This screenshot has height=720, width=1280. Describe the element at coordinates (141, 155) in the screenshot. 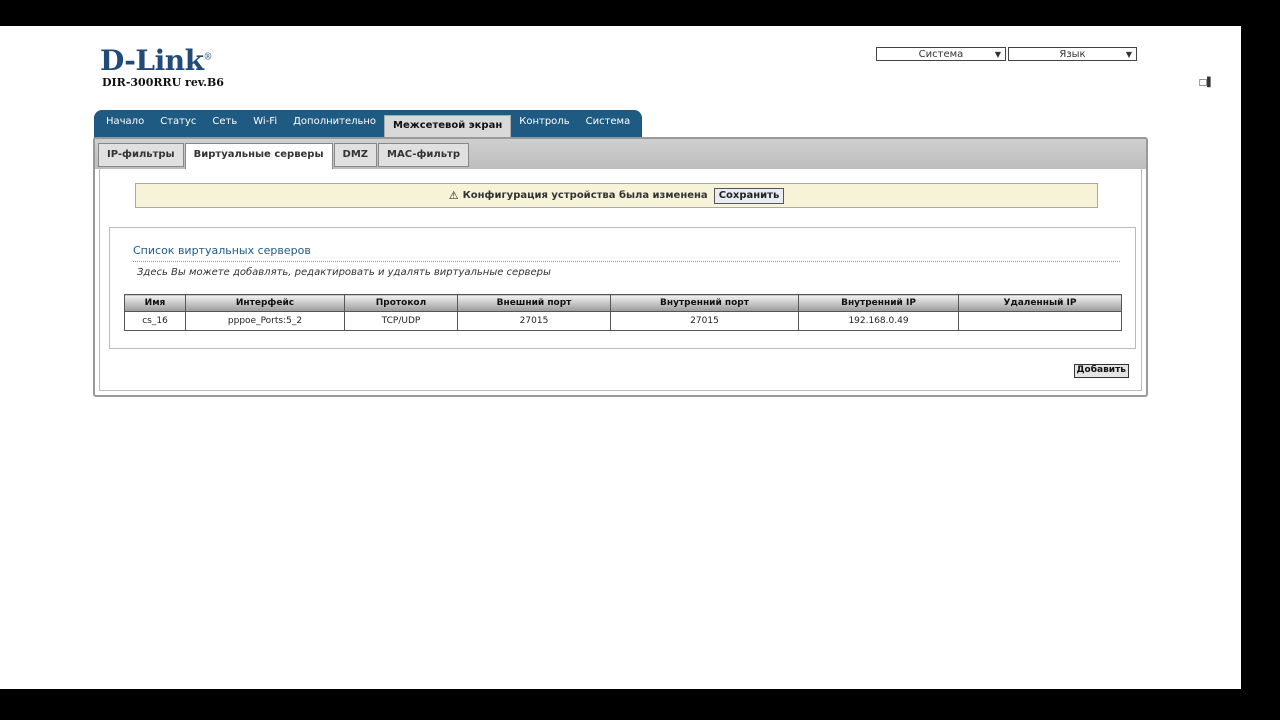

I see `tab-ip-filters: IP-фильтры` at that location.